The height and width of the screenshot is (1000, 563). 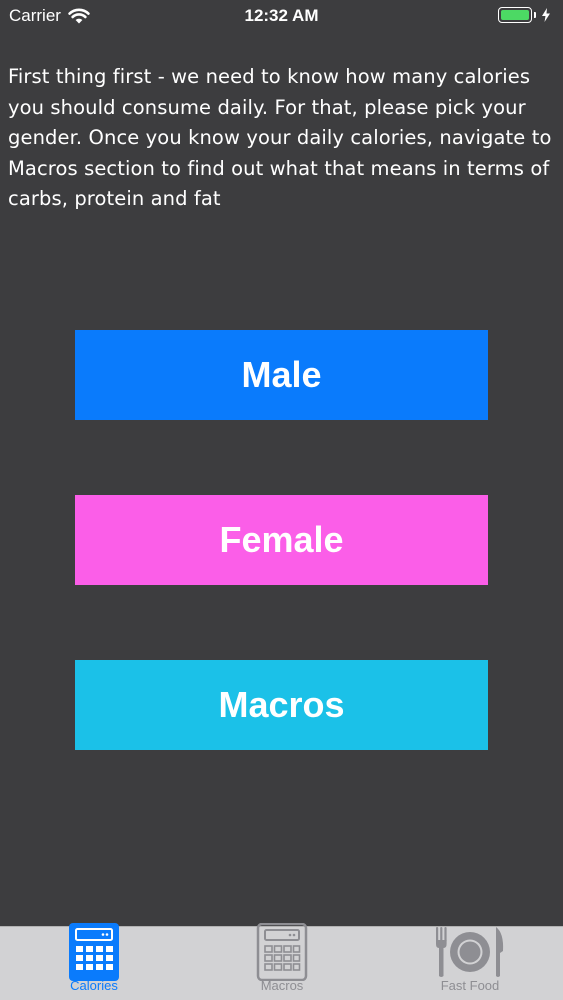 I want to click on tab-calories: Calories, so click(x=94, y=961).